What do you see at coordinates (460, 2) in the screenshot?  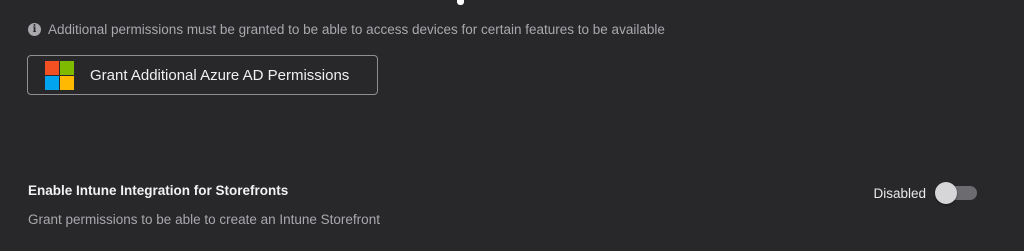 I see `mouse-cursor-icon` at bounding box center [460, 2].